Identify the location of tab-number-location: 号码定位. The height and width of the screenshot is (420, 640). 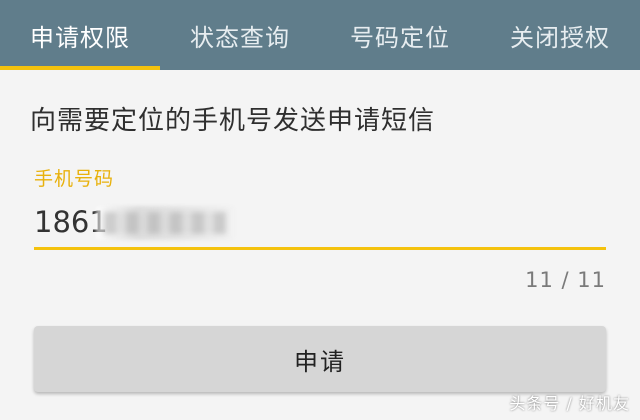
(400, 35).